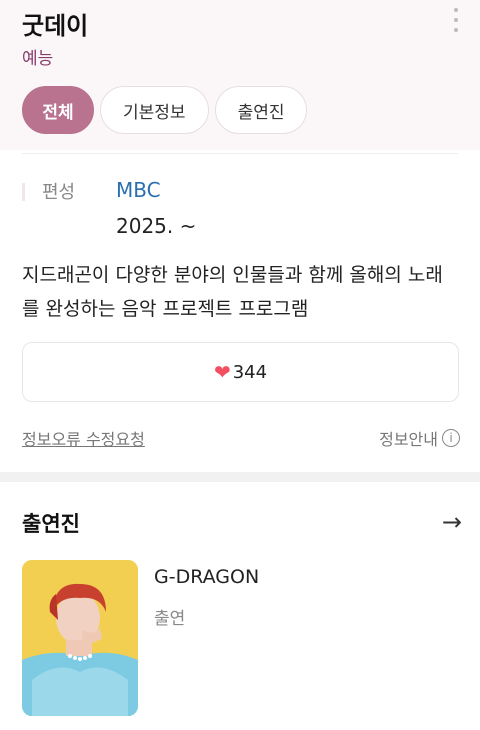  I want to click on heart-icon: ❤, so click(222, 372).